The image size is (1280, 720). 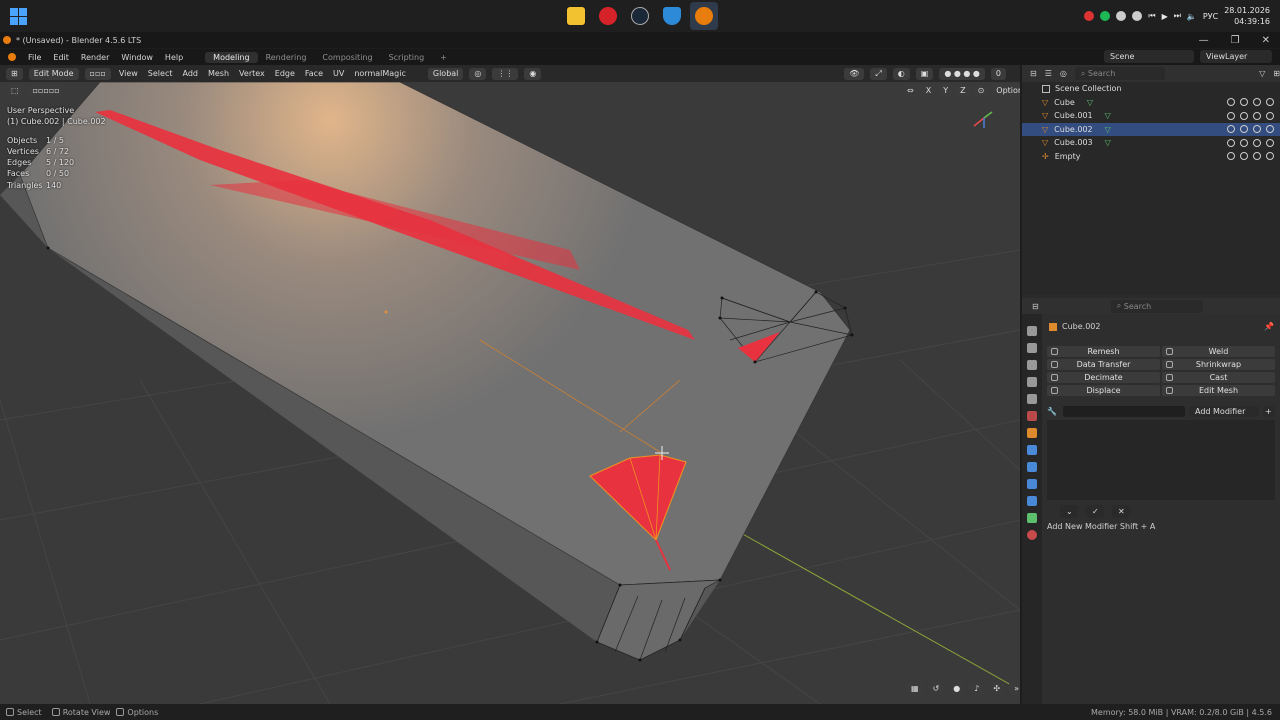 I want to click on outliner-item-cube: ▽ Cube ▽, so click(x=1151, y=103).